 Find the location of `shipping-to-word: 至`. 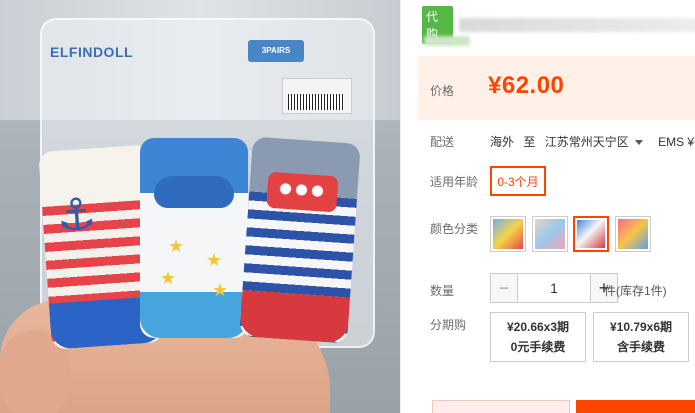

shipping-to-word: 至 is located at coordinates (529, 142).